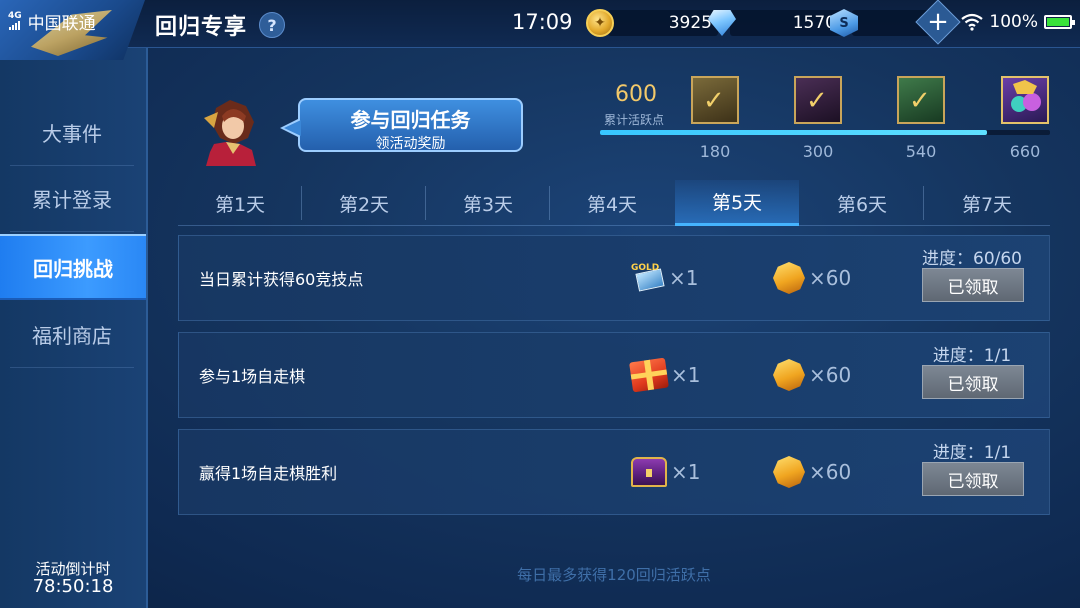 The width and height of the screenshot is (1080, 608). I want to click on signal-icon, so click(15, 25).